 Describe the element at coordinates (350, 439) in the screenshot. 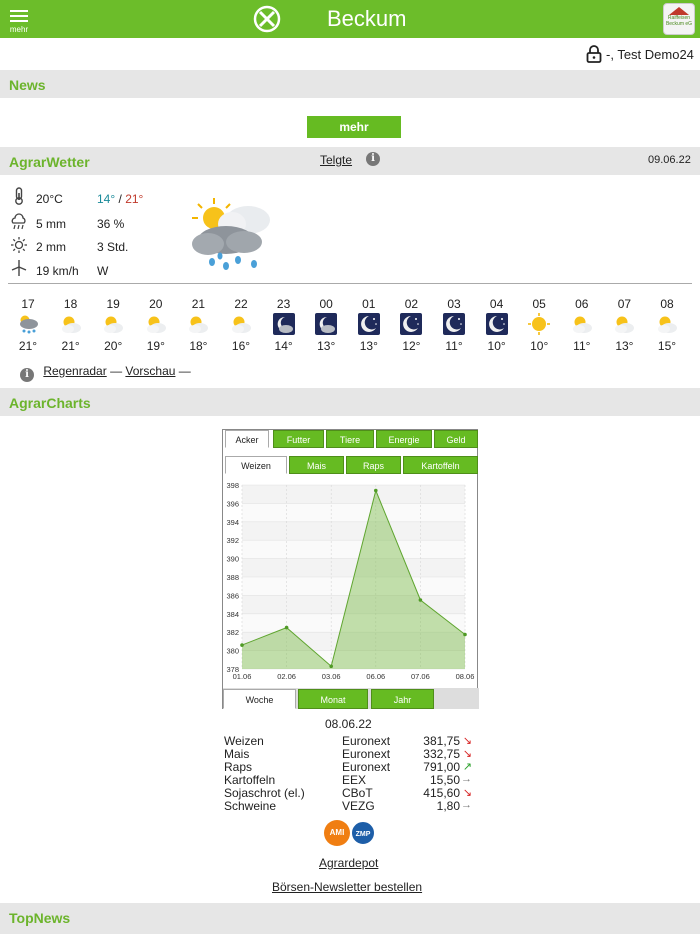

I see `tab-tiere: Tiere` at that location.